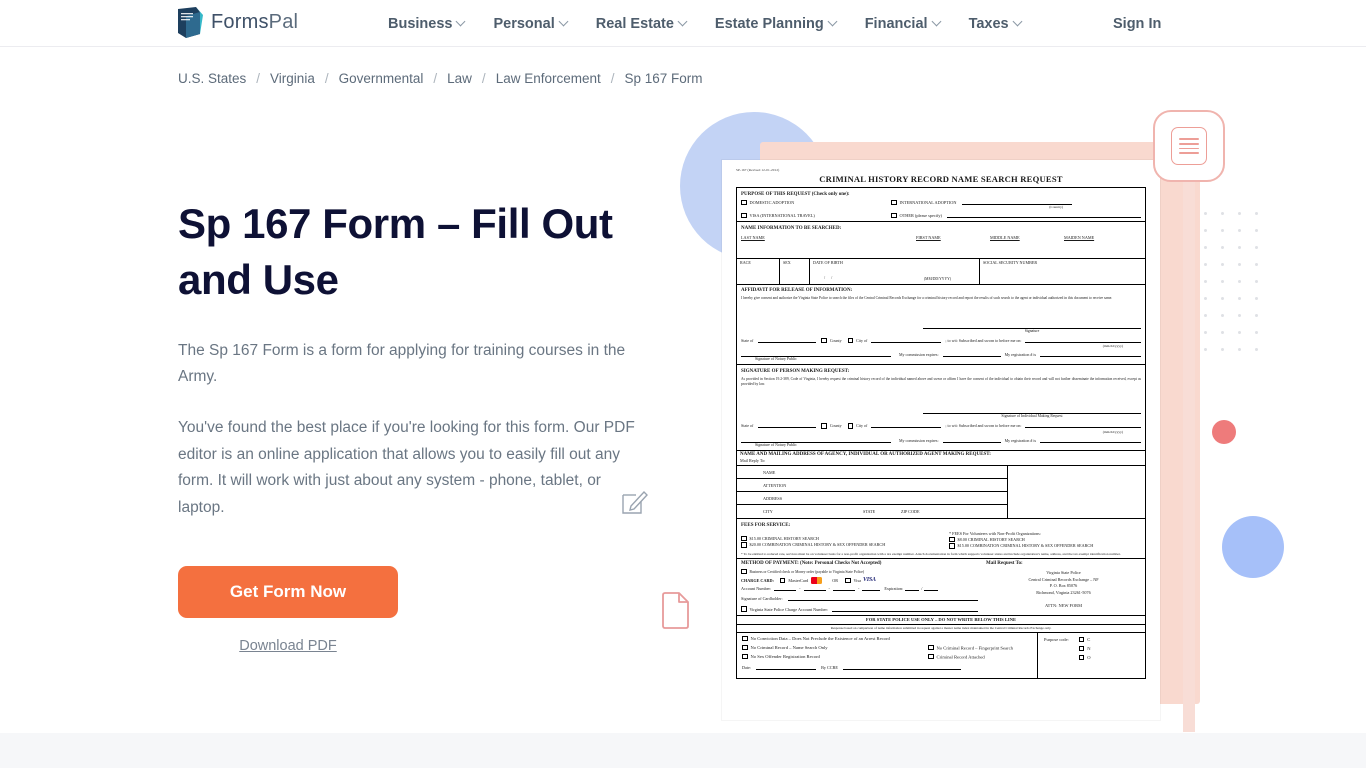  Describe the element at coordinates (952, 539) in the screenshot. I see `checkbox-fee-volunteer-criminal-history` at that location.